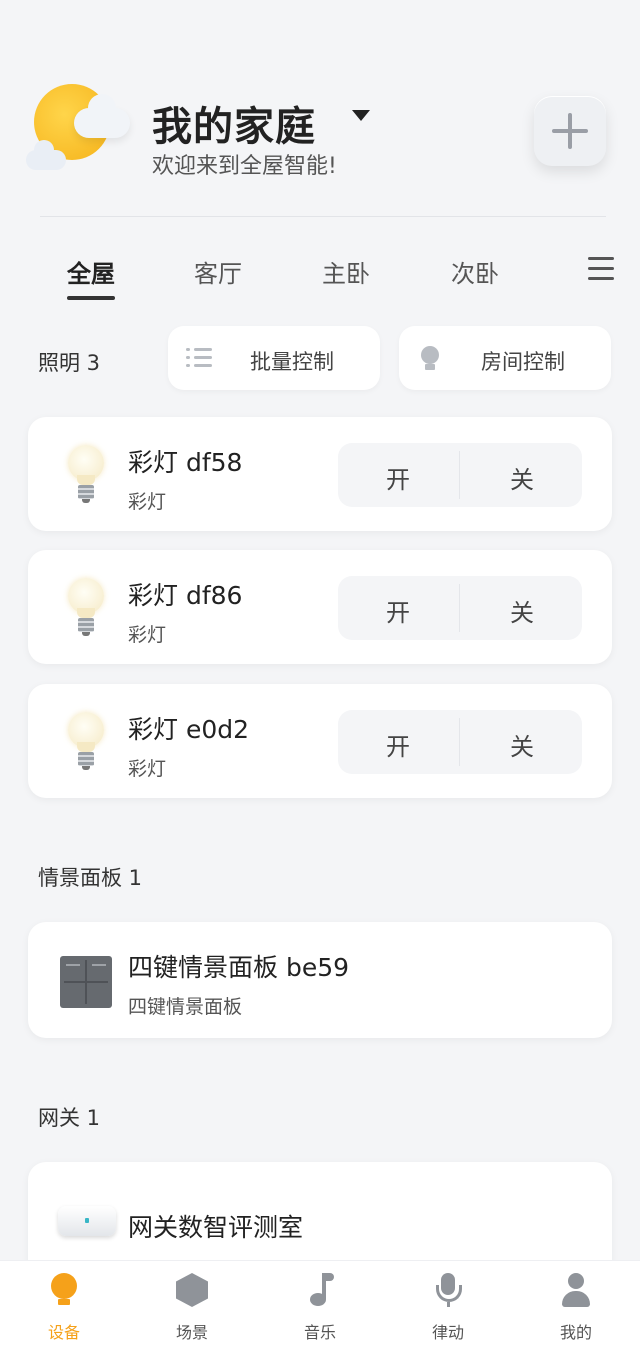  Describe the element at coordinates (185, 462) in the screenshot. I see `device-name: 彩灯 df58` at that location.